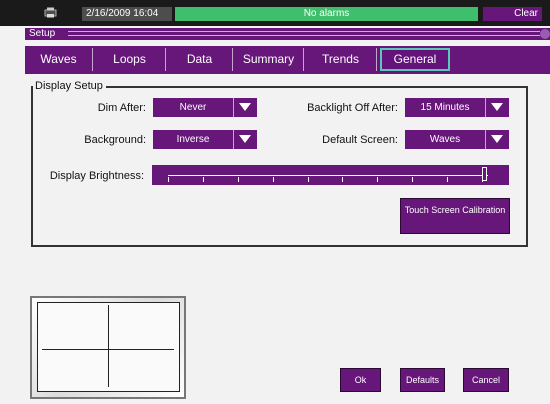 The height and width of the screenshot is (404, 550). What do you see at coordinates (96, 176) in the screenshot?
I see `brightness-label: Display Brightness:` at bounding box center [96, 176].